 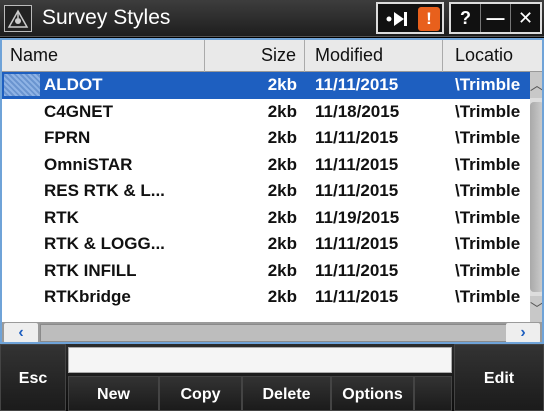 I want to click on table-row: C4GNET 2kb 11/18/2015 \Trimble, so click(x=267, y=112).